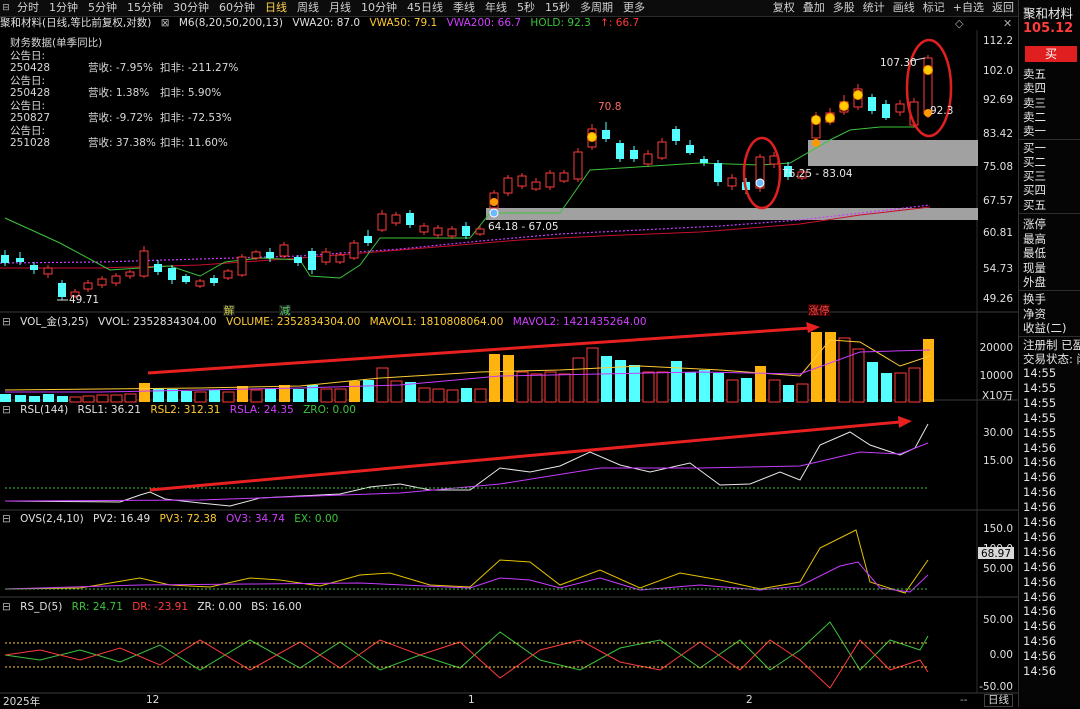 The image size is (1080, 709). Describe the element at coordinates (1034, 238) in the screenshot. I see `stat-label: 最高` at that location.